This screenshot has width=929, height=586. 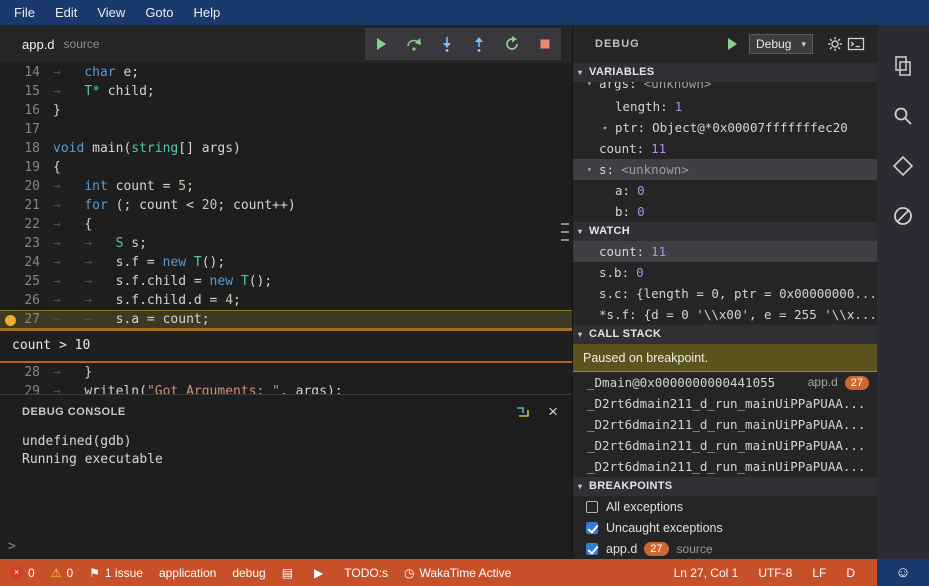 What do you see at coordinates (725, 334) in the screenshot?
I see `section-header-call-stack: ▾ CALL STACK` at bounding box center [725, 334].